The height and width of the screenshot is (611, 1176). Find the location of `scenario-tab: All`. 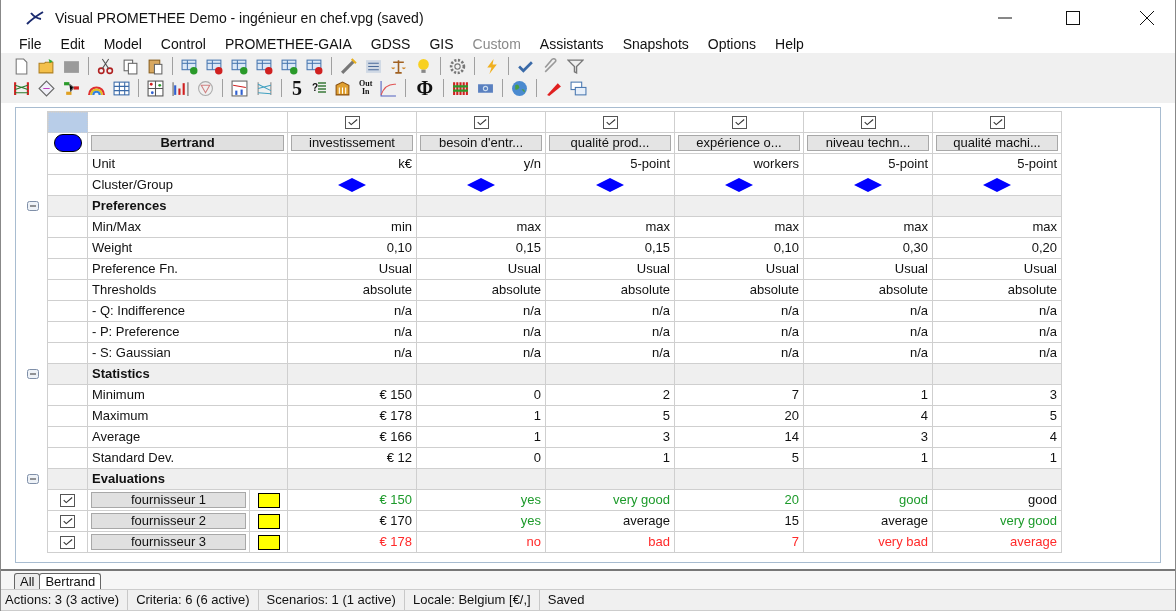

scenario-tab: All is located at coordinates (27, 581).